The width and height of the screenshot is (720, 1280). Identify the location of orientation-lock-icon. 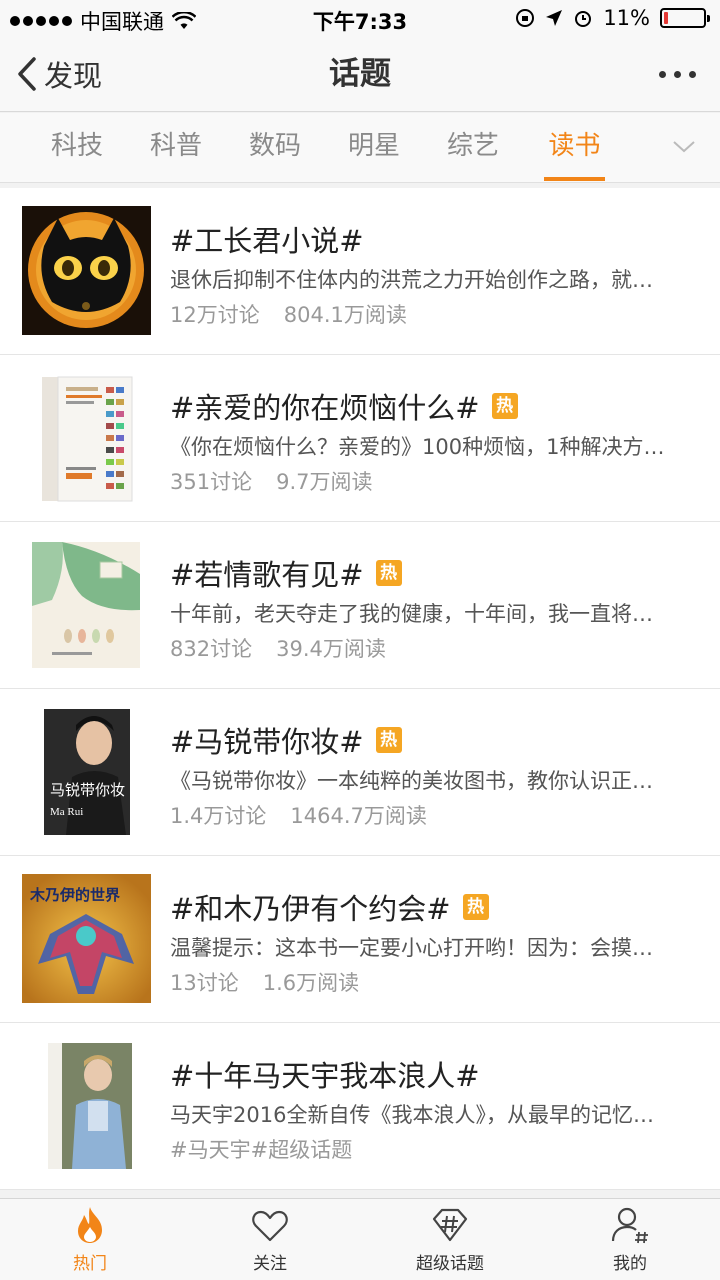
(525, 18).